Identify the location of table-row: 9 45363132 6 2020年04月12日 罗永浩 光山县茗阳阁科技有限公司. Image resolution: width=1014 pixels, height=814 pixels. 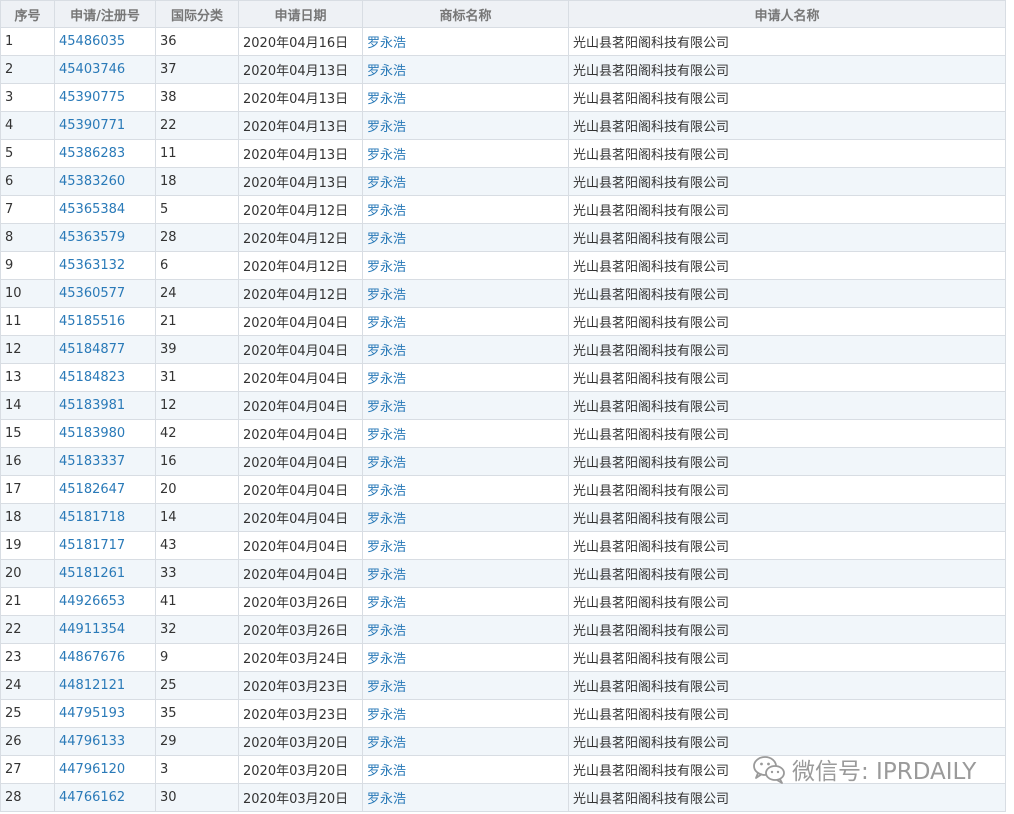
(503, 265).